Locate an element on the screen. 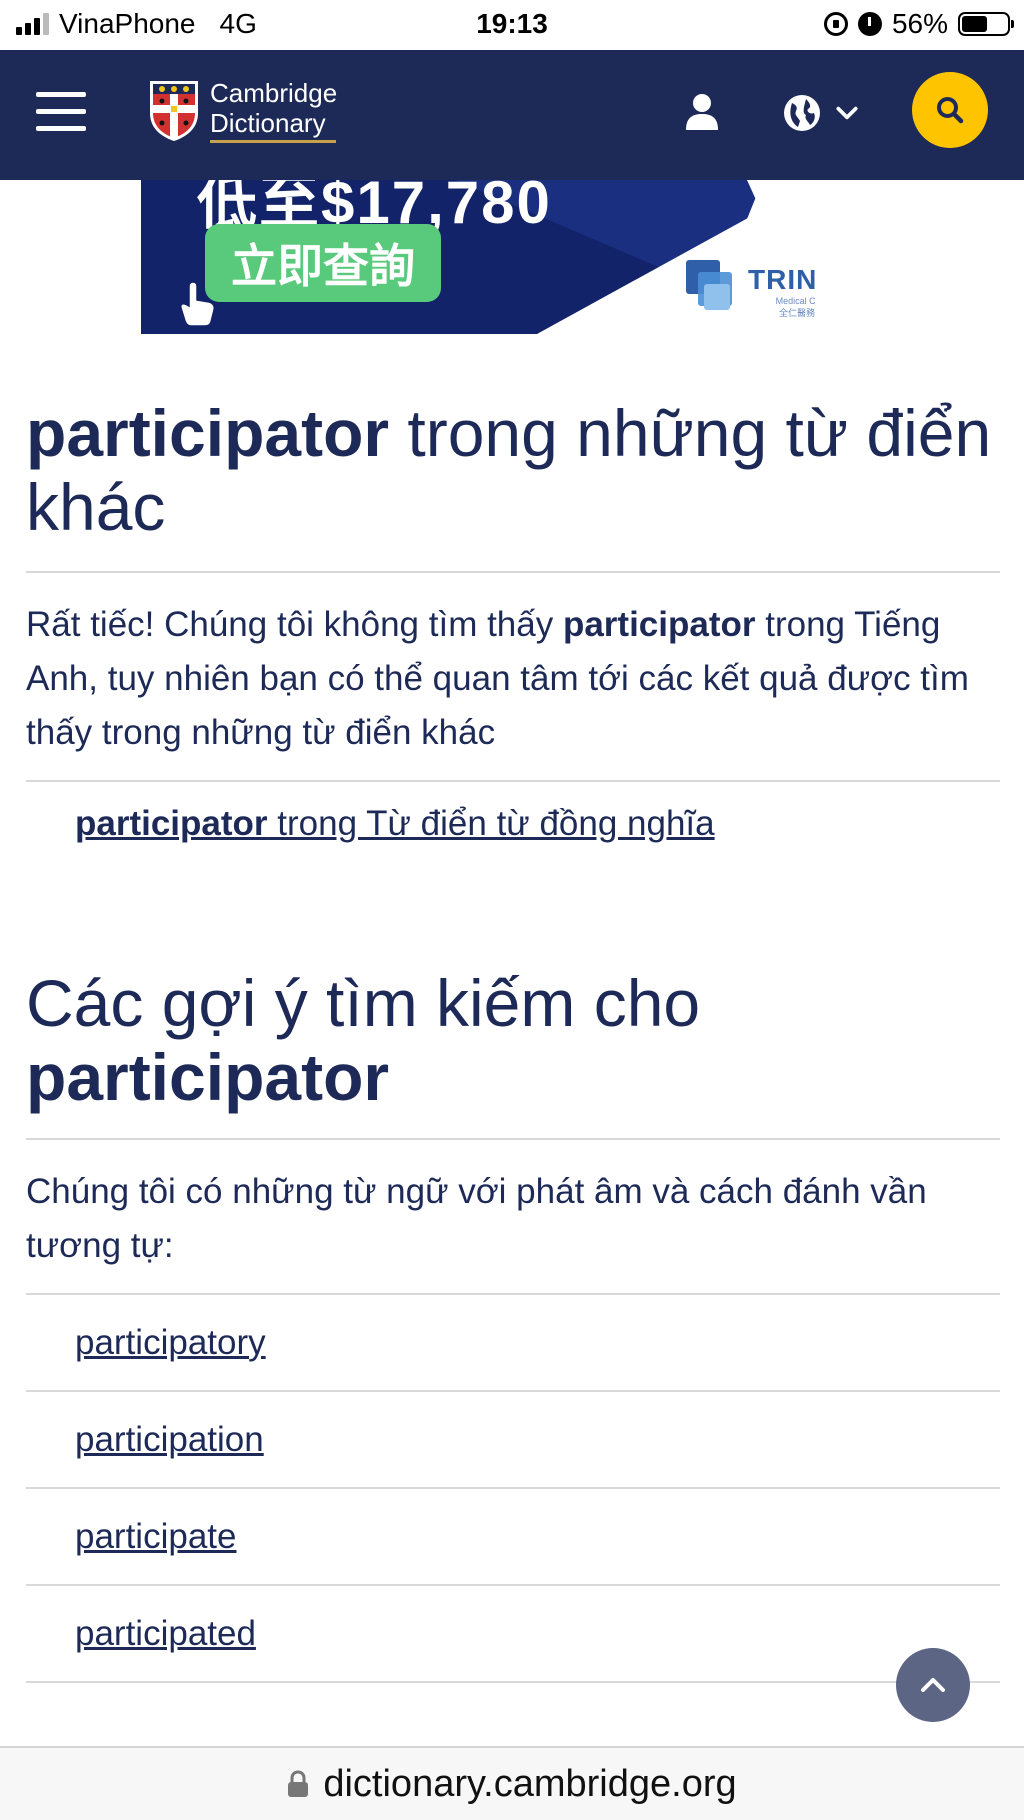 Image resolution: width=1024 pixels, height=1820 pixels. trinity-squares-icon is located at coordinates (714, 288).